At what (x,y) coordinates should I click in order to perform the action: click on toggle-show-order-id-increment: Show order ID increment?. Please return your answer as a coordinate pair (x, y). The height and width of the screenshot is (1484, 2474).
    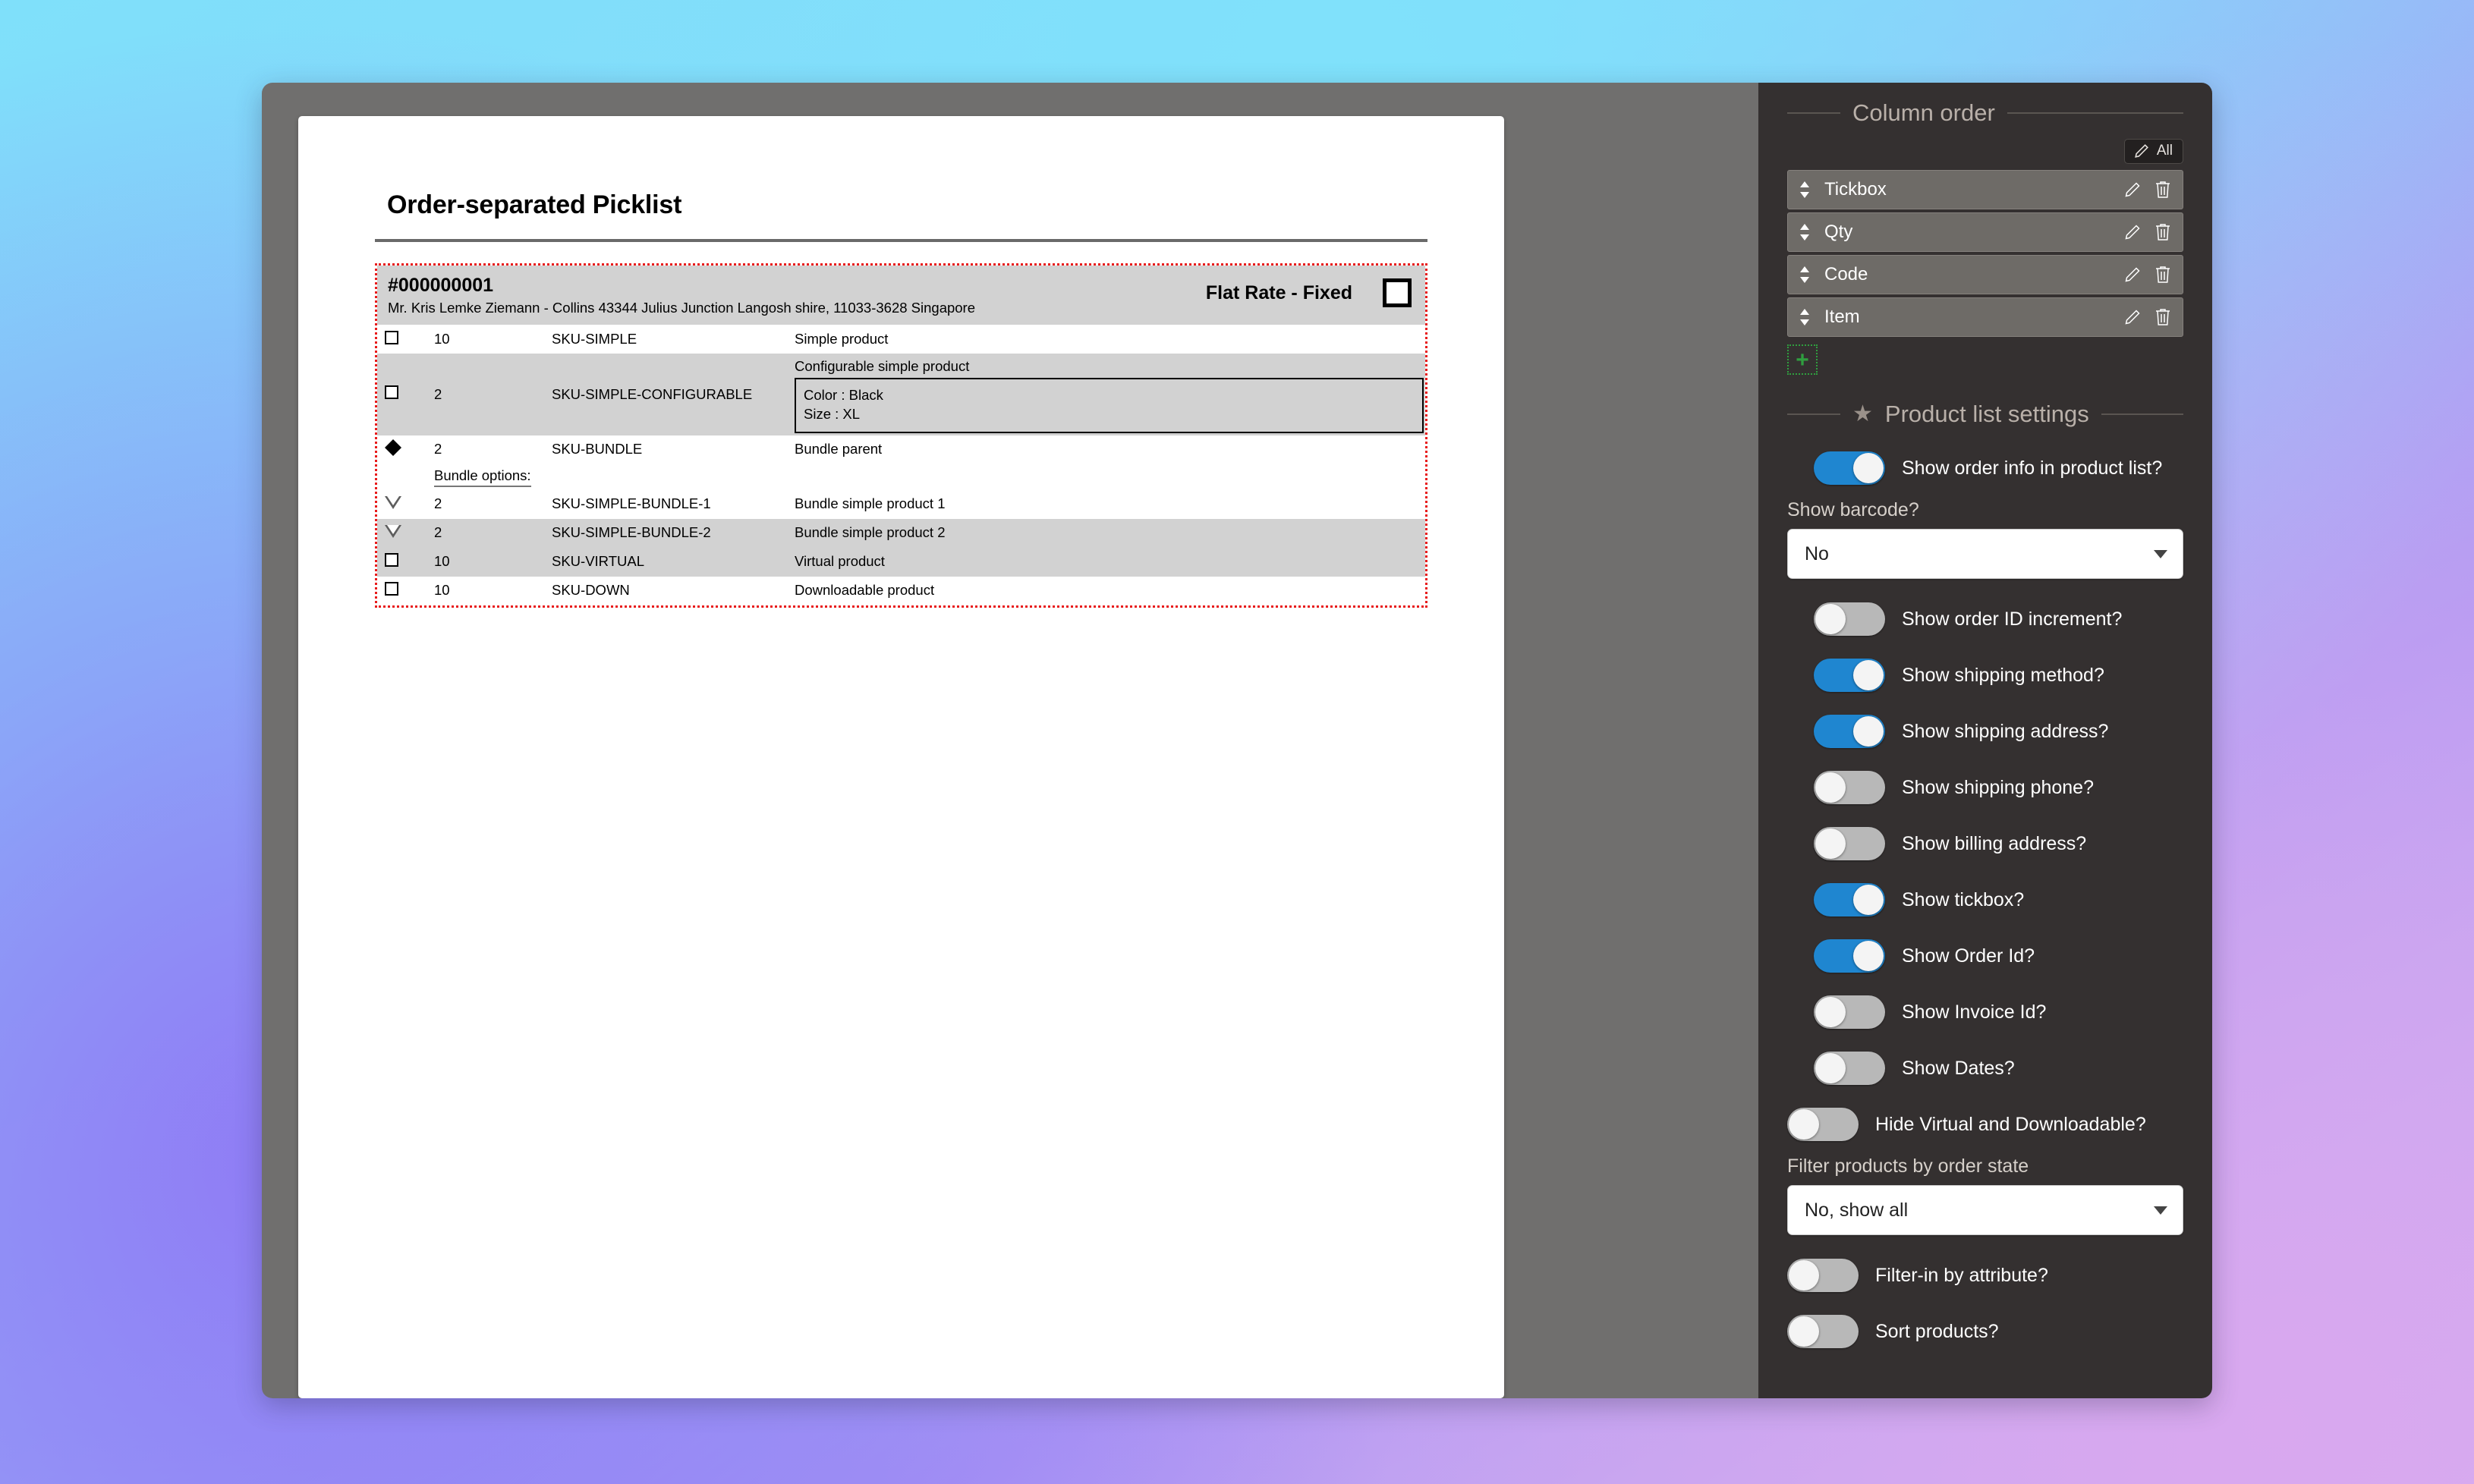
    Looking at the image, I should click on (1985, 619).